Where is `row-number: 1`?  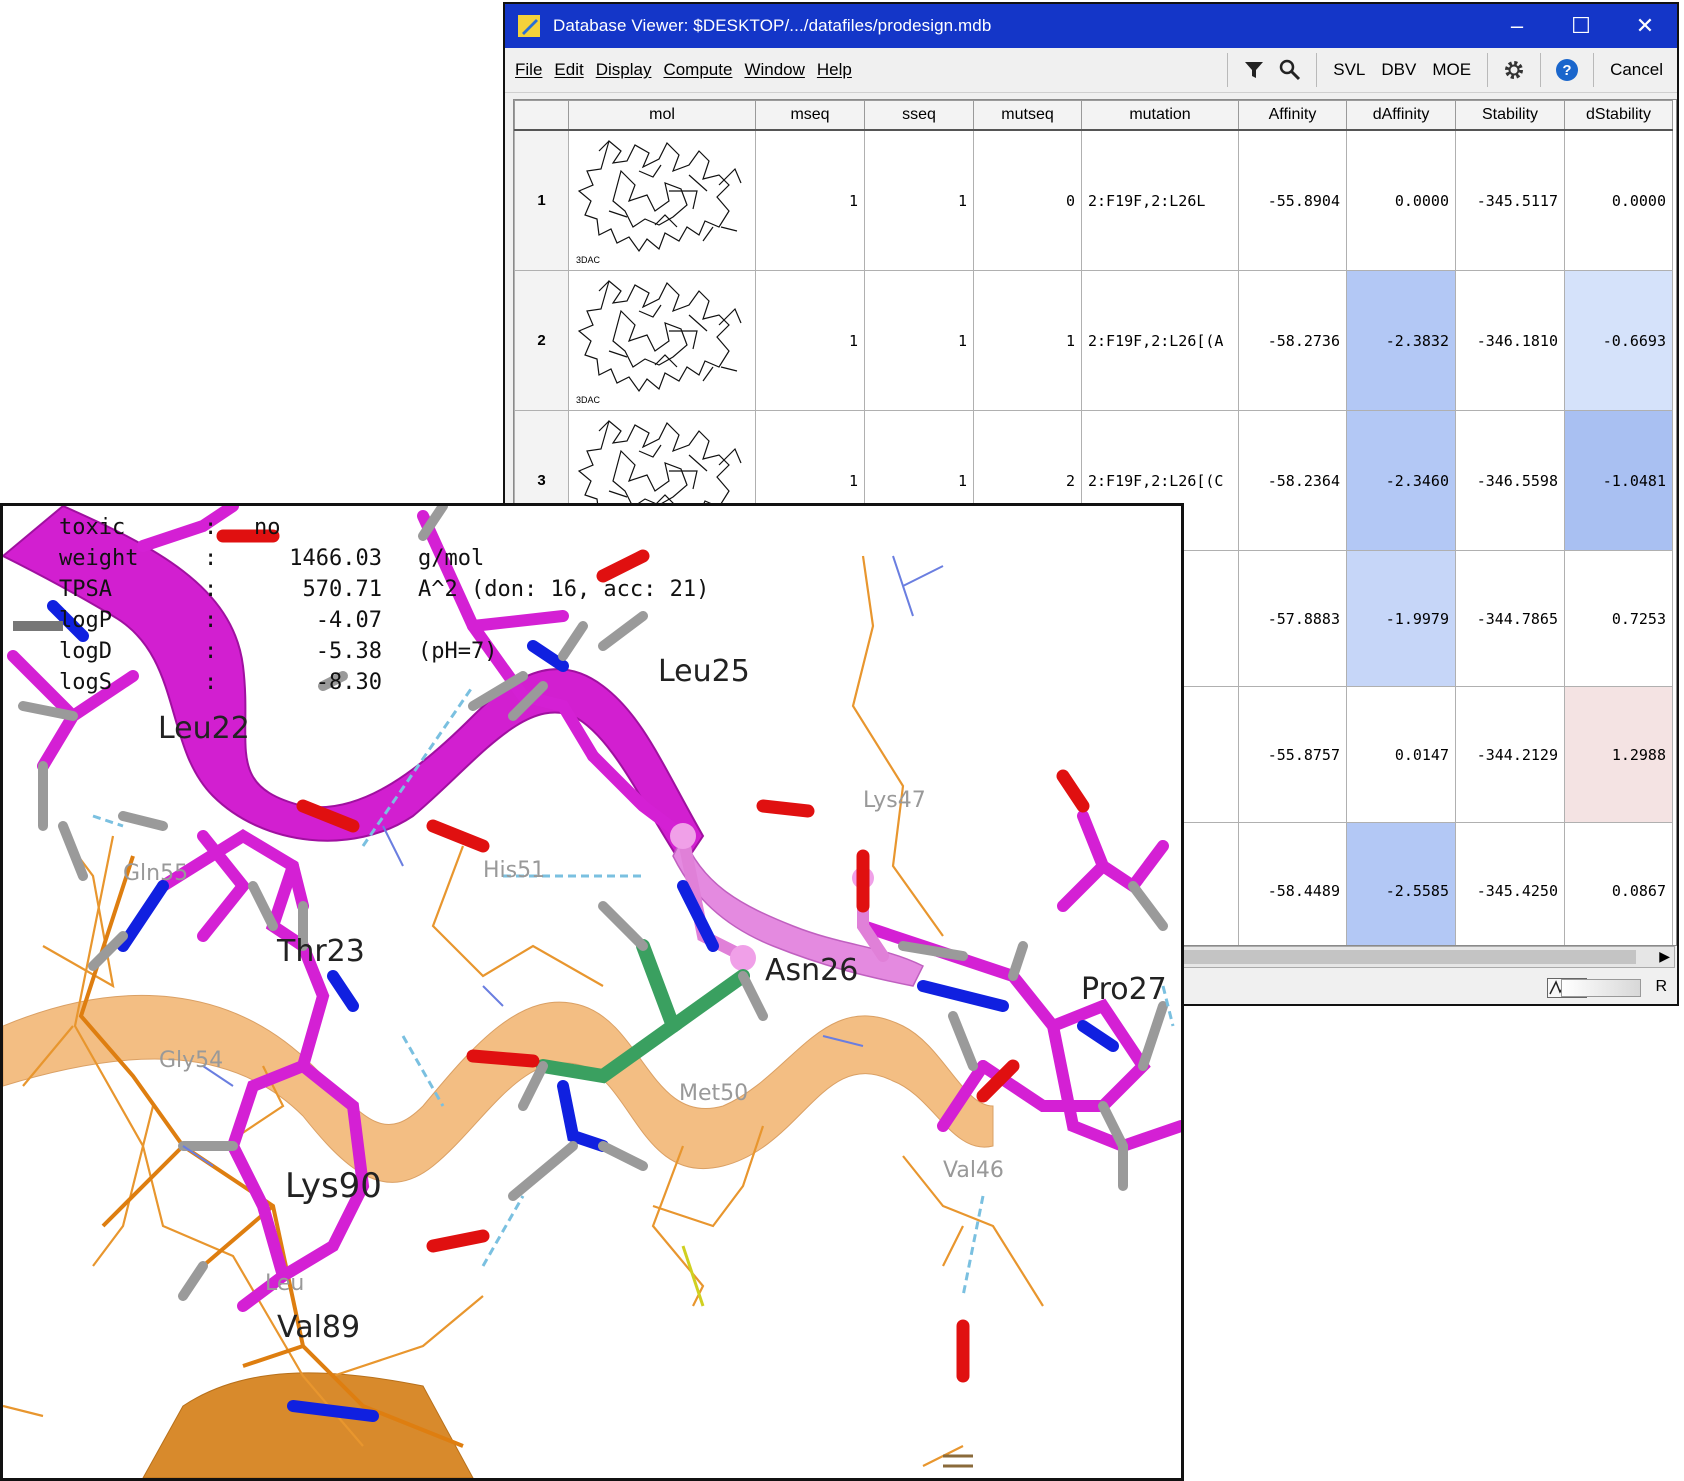 row-number: 1 is located at coordinates (541, 200).